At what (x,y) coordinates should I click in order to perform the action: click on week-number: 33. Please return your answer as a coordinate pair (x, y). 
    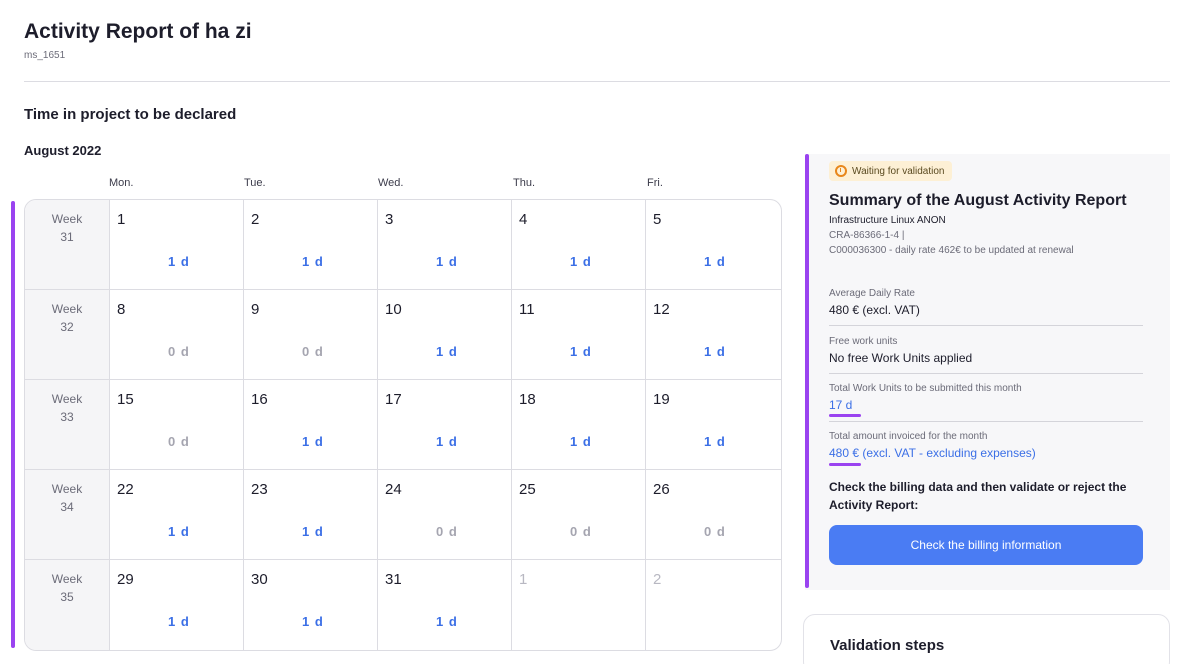
    Looking at the image, I should click on (67, 417).